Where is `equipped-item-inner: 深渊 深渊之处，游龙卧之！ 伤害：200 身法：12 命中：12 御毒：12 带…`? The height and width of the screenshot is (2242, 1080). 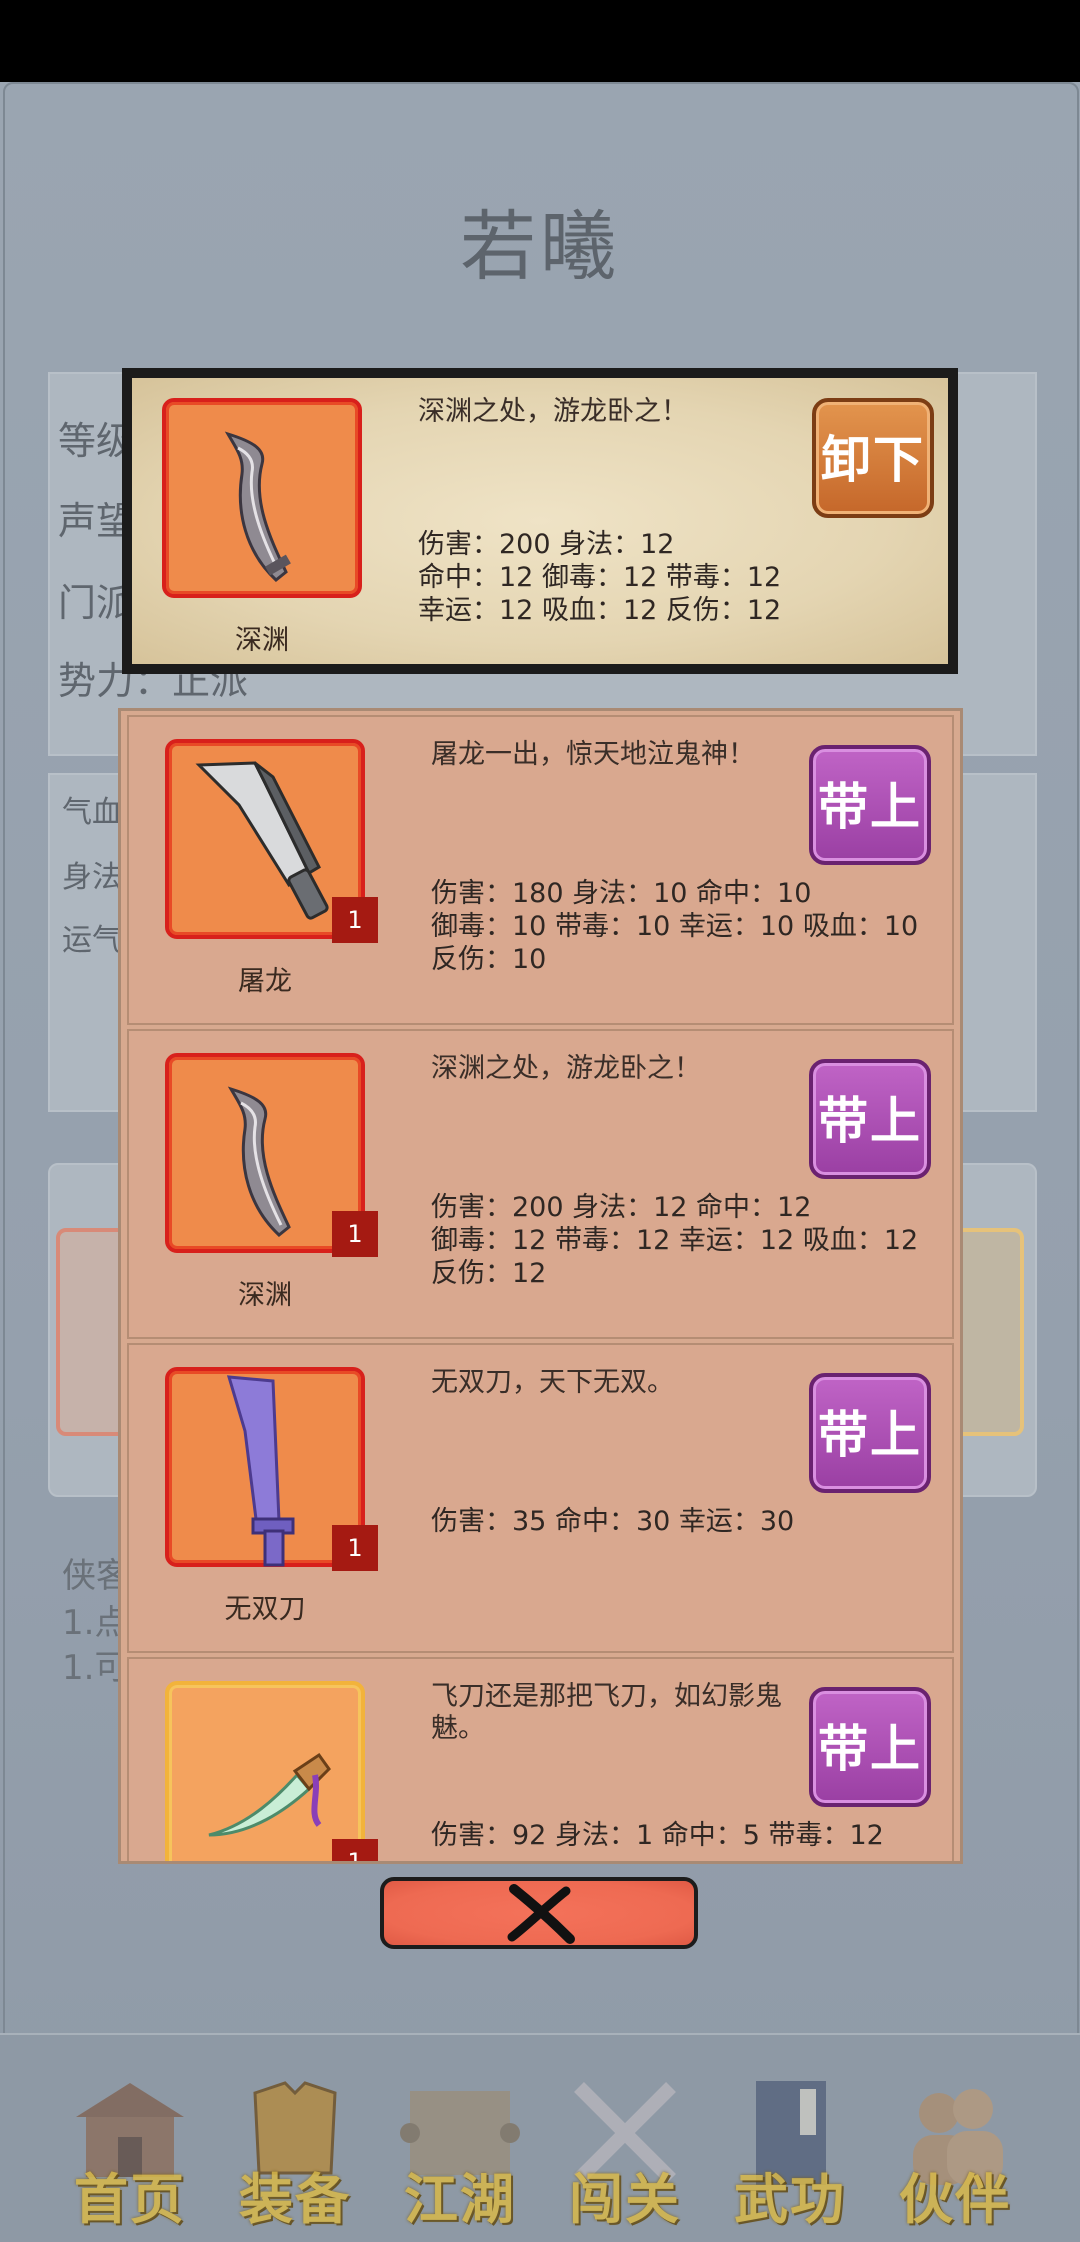
equipped-item-inner: 深渊 深渊之处，游龙卧之！ 伤害：200 身法：12 命中：12 御毒：12 带… is located at coordinates (540, 521).